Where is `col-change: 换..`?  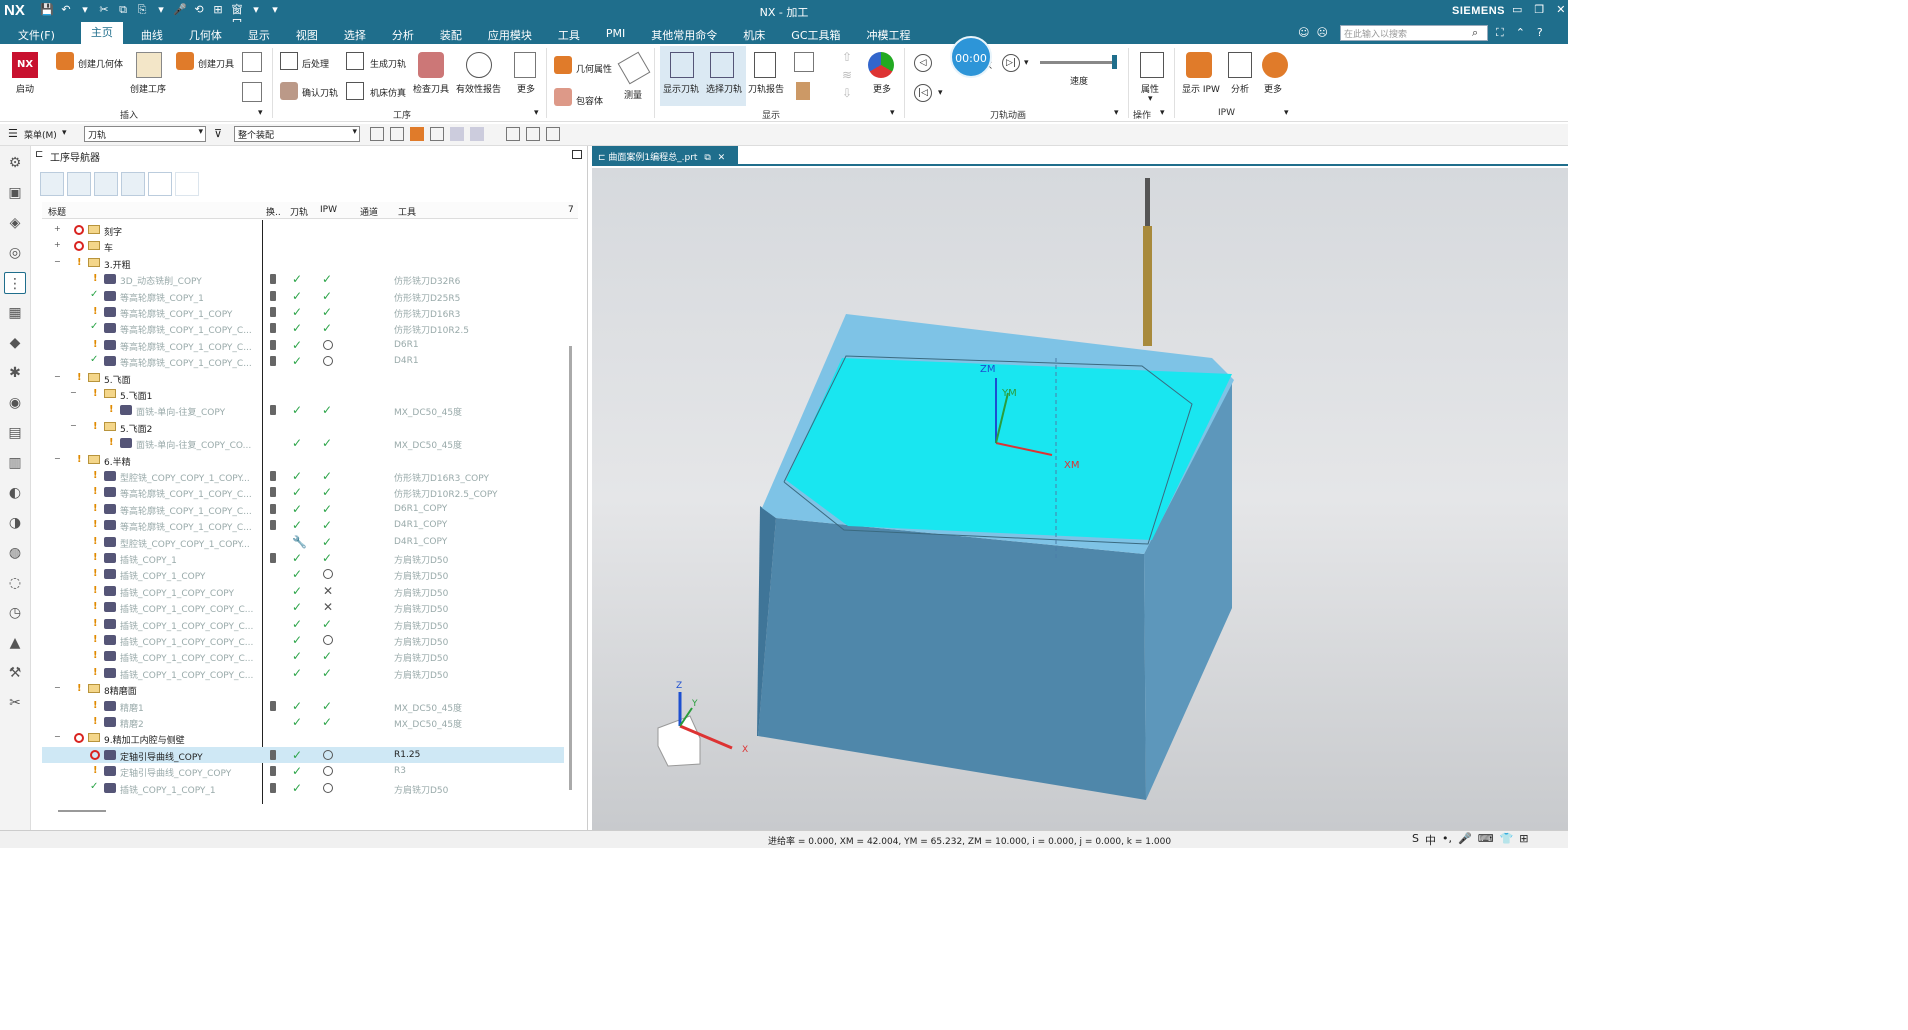
col-change: 换.. is located at coordinates (273, 211).